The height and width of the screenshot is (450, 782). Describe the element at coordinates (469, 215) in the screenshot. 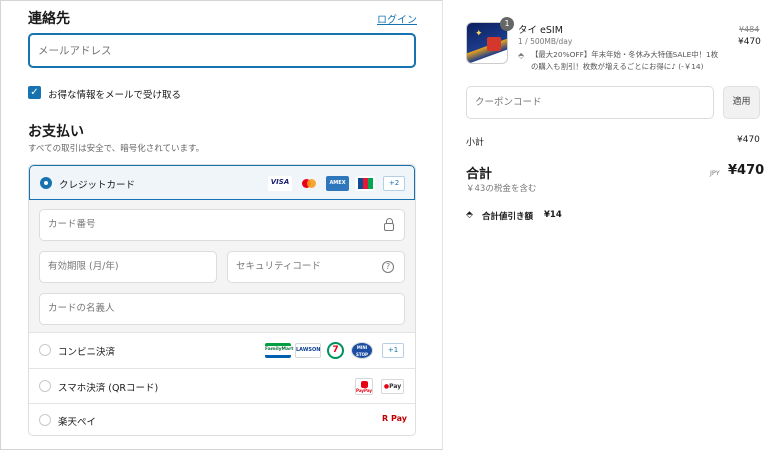

I see `tag-icon: ⬘` at that location.